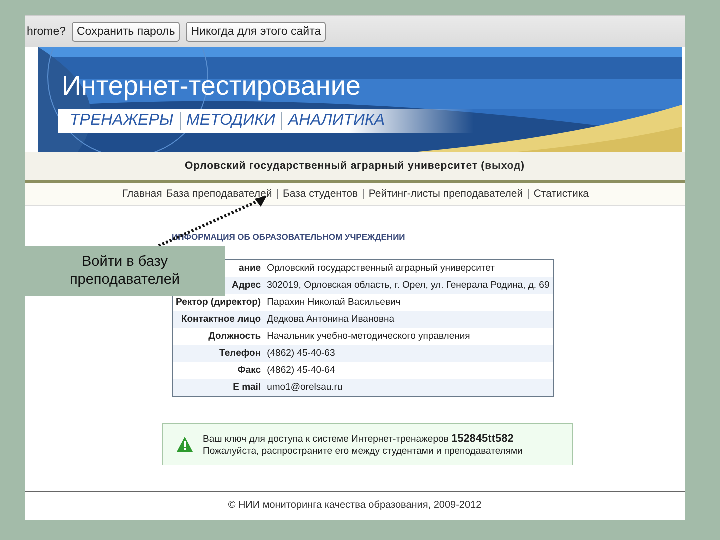  I want to click on banner-tab: ТРЕНАЖЕРЫ, so click(122, 121).